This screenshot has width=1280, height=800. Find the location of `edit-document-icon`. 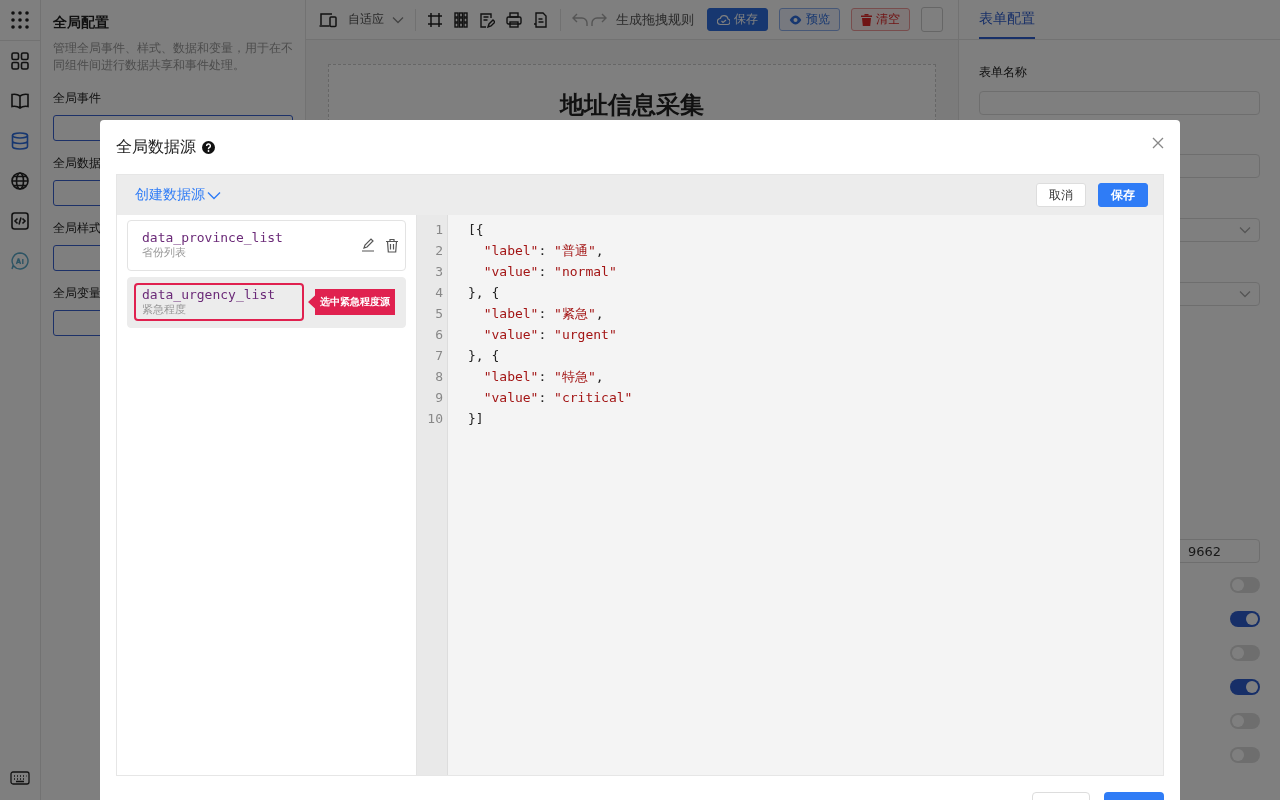

edit-document-icon is located at coordinates (487, 19).